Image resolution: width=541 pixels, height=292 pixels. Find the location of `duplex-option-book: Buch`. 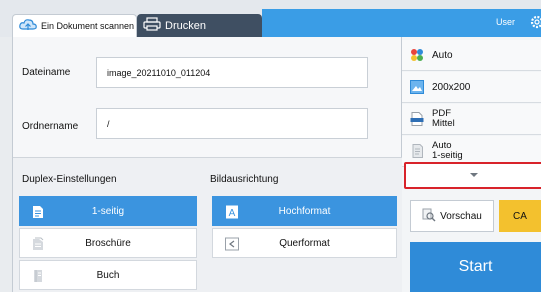

duplex-option-book: Buch is located at coordinates (108, 275).